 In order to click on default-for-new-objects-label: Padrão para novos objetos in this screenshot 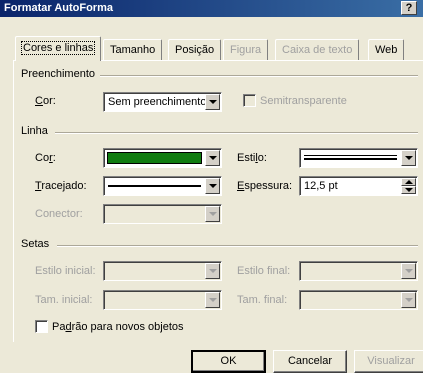, I will do `click(118, 327)`.